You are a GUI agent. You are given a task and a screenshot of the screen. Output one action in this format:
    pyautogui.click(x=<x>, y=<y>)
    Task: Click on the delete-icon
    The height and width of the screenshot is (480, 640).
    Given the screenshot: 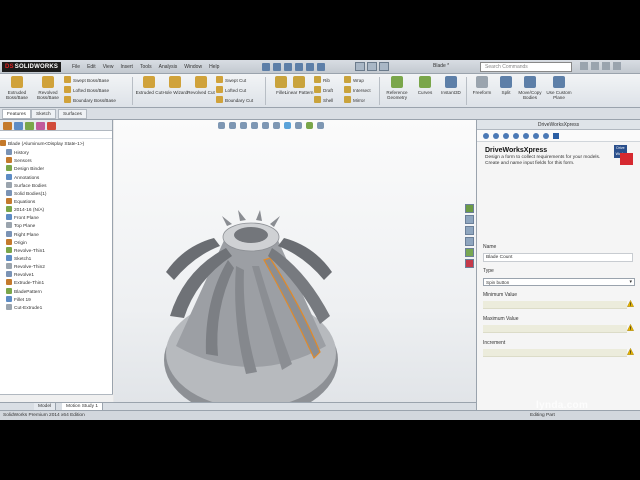 What is the action you would take?
    pyautogui.click(x=556, y=136)
    